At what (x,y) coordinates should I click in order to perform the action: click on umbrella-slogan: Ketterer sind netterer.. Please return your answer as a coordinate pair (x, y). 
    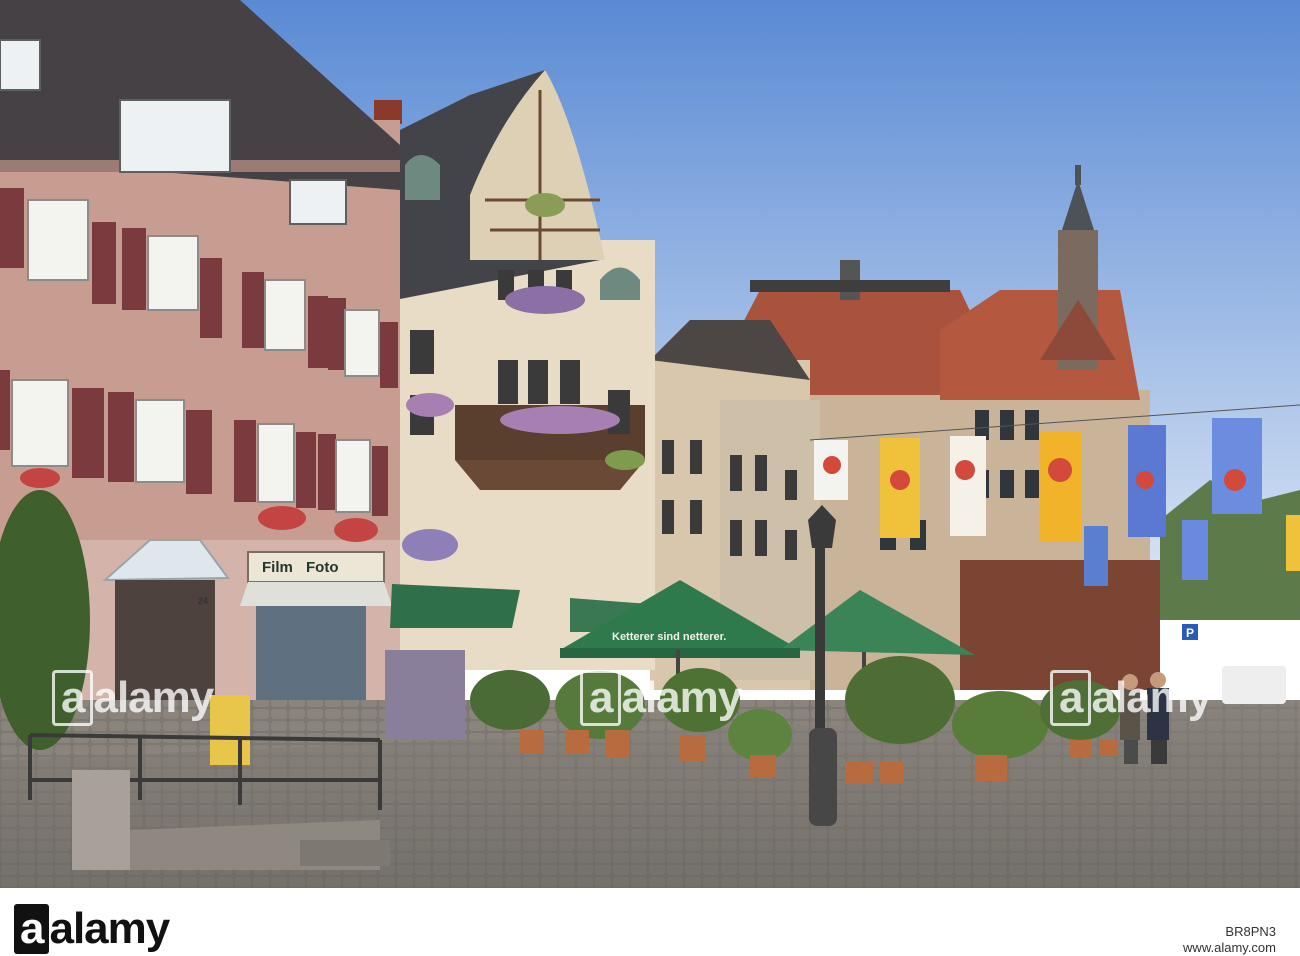
    Looking at the image, I should click on (669, 637).